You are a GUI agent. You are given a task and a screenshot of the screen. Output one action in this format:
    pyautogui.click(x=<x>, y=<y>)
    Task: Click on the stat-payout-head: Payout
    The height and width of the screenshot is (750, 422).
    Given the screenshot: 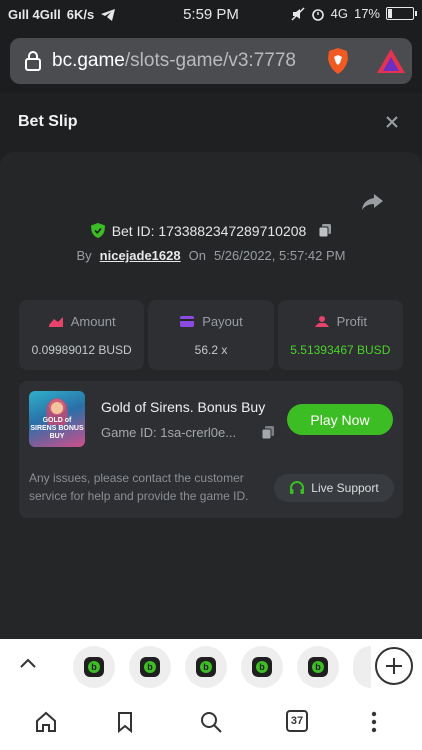 What is the action you would take?
    pyautogui.click(x=210, y=321)
    